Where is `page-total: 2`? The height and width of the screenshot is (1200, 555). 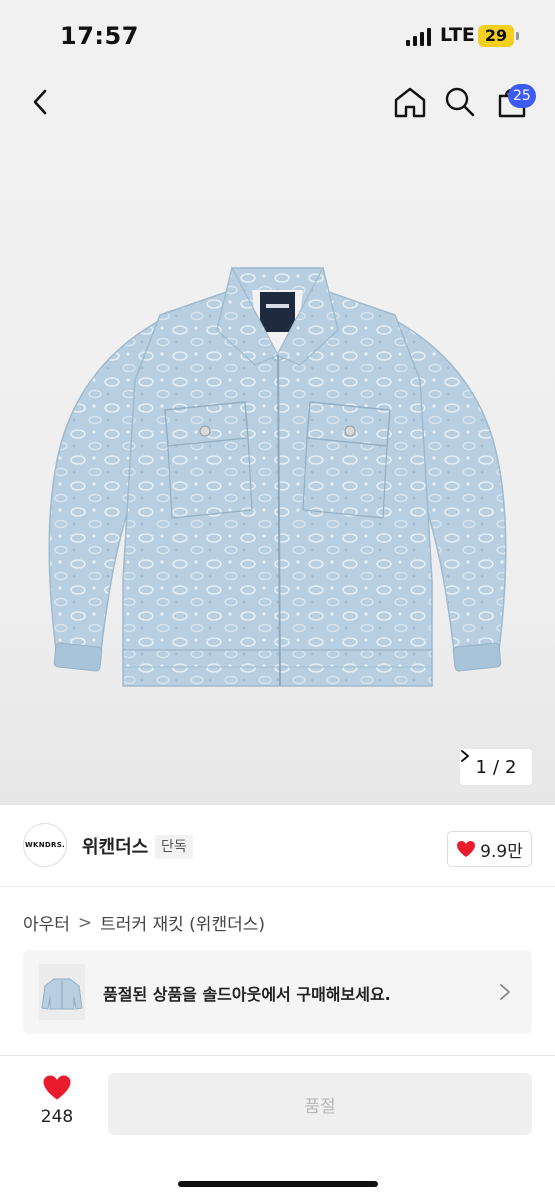 page-total: 2 is located at coordinates (511, 767).